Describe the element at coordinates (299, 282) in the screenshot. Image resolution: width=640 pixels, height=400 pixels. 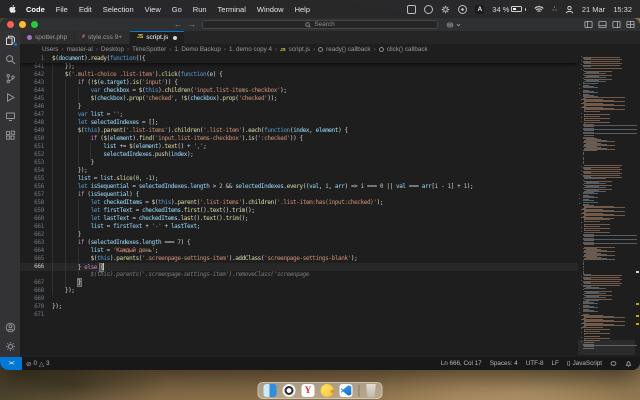
I see `code-line: 667 }` at that location.